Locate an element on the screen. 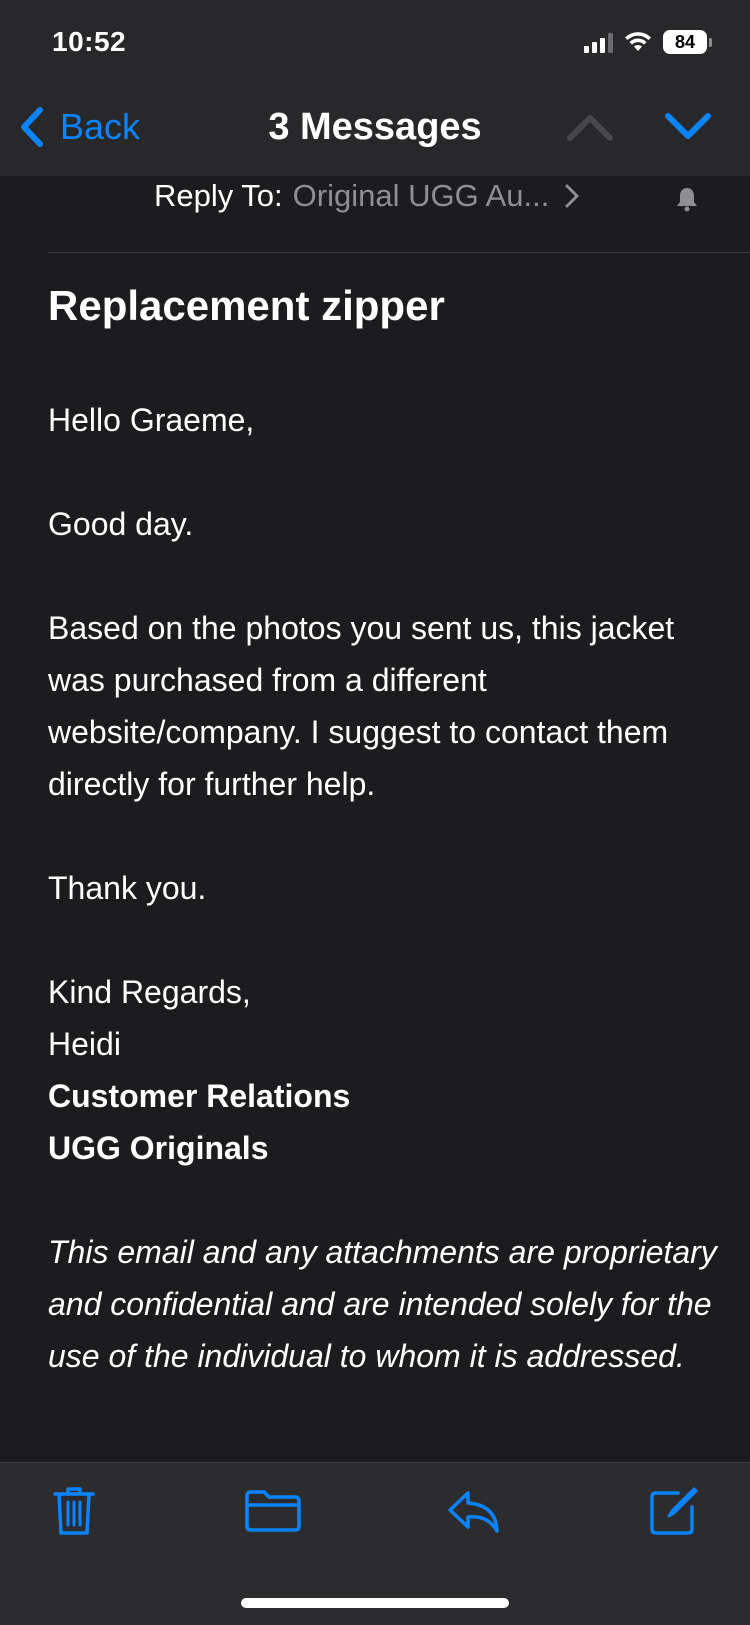 The width and height of the screenshot is (750, 1625). back-button: Back is located at coordinates (79, 127).